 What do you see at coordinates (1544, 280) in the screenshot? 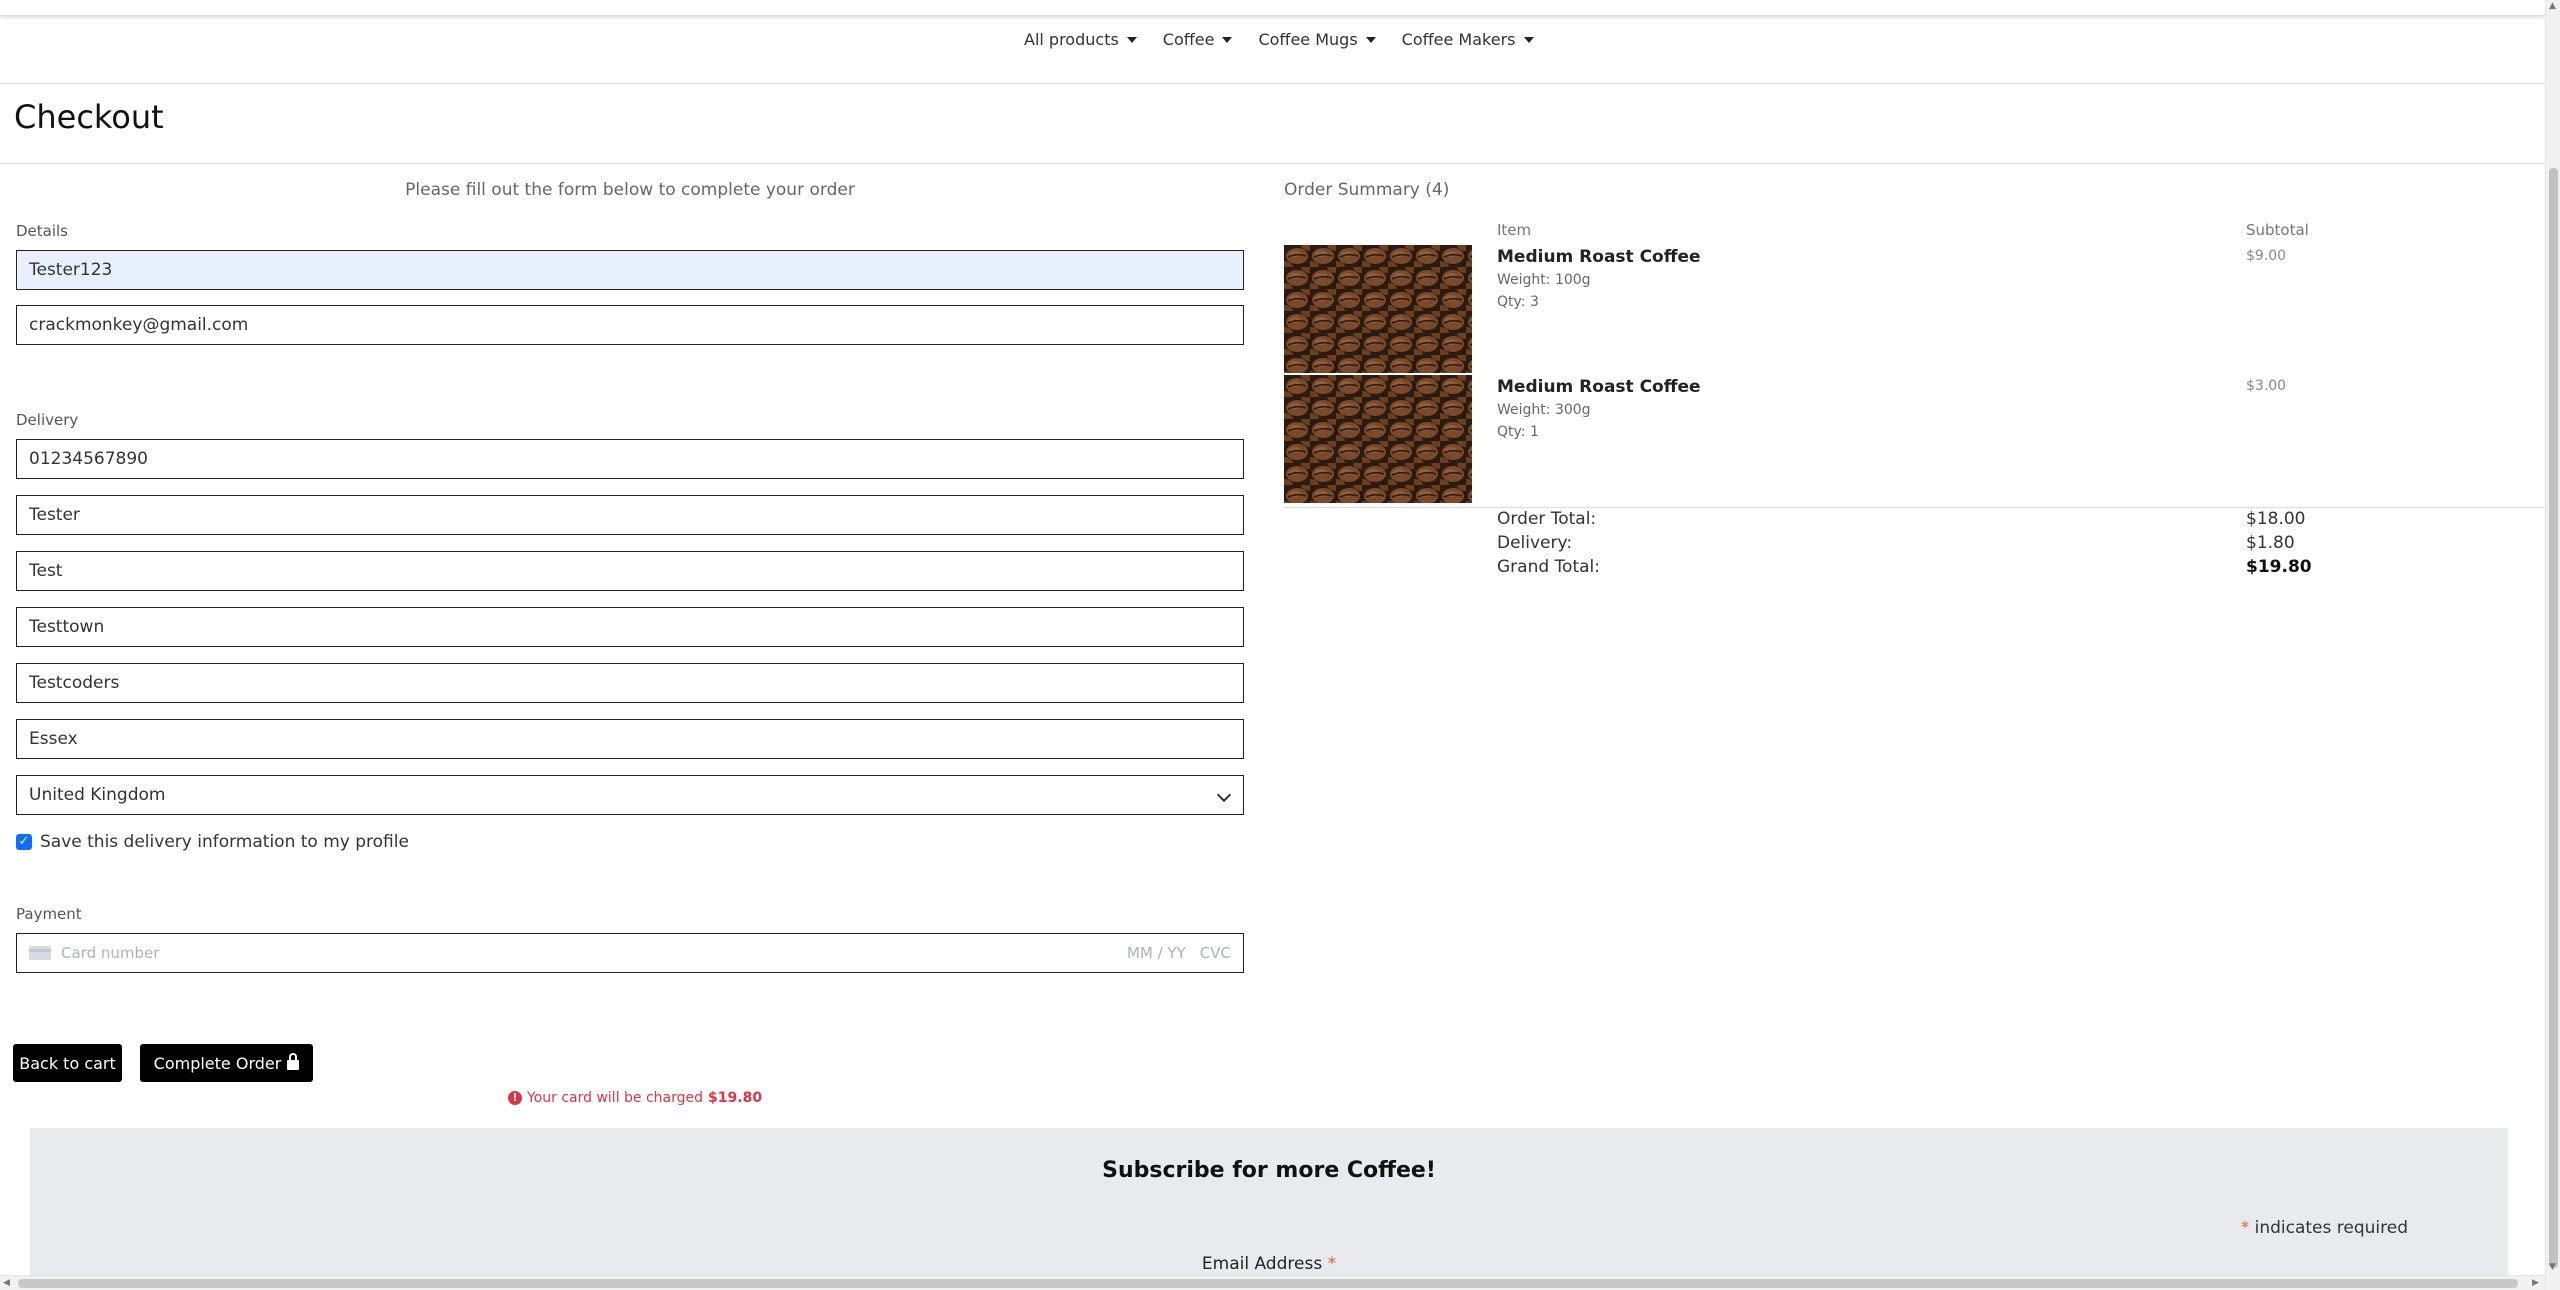
I see `product-weight: Weight: 100g` at bounding box center [1544, 280].